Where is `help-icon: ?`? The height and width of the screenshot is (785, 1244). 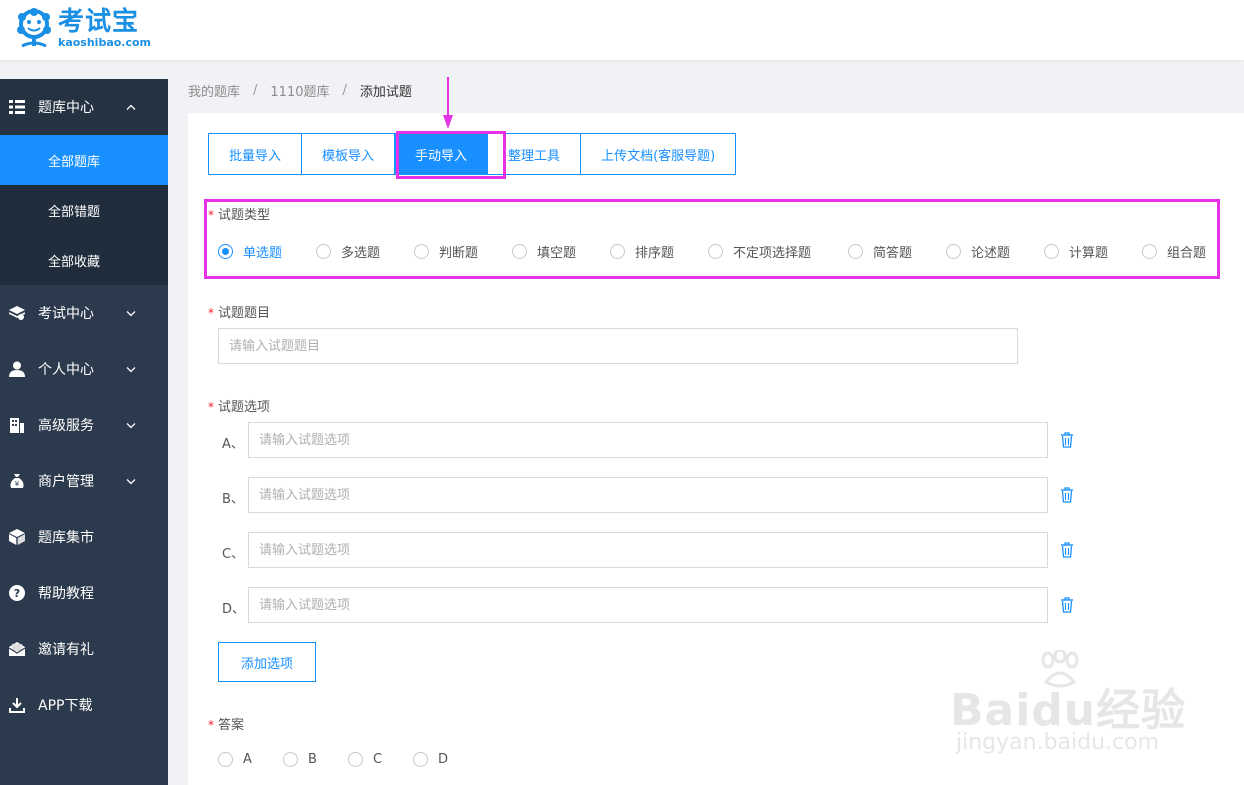 help-icon: ? is located at coordinates (17, 593).